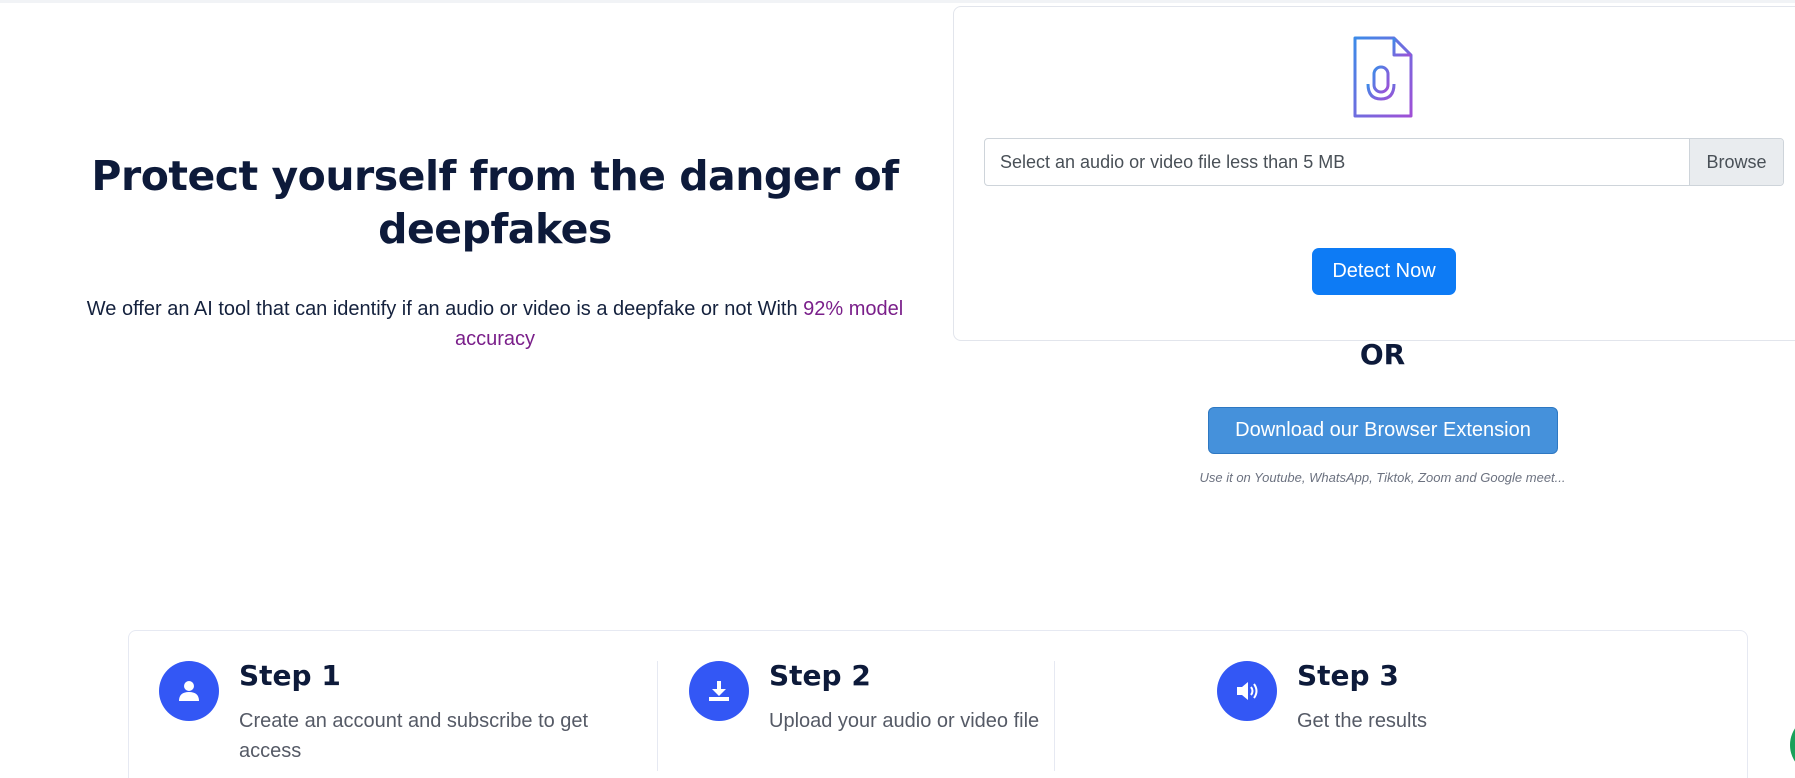 This screenshot has height=778, width=1795. I want to click on step-2-description: Upload your audio or video file, so click(904, 721).